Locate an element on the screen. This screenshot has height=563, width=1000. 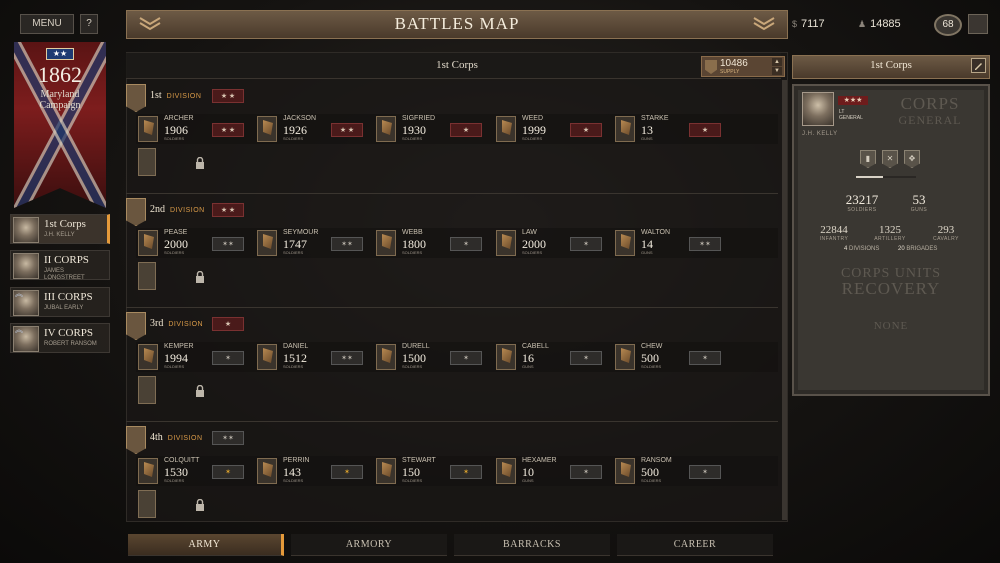
brigade-name: CABELL is located at coordinates (535, 346).